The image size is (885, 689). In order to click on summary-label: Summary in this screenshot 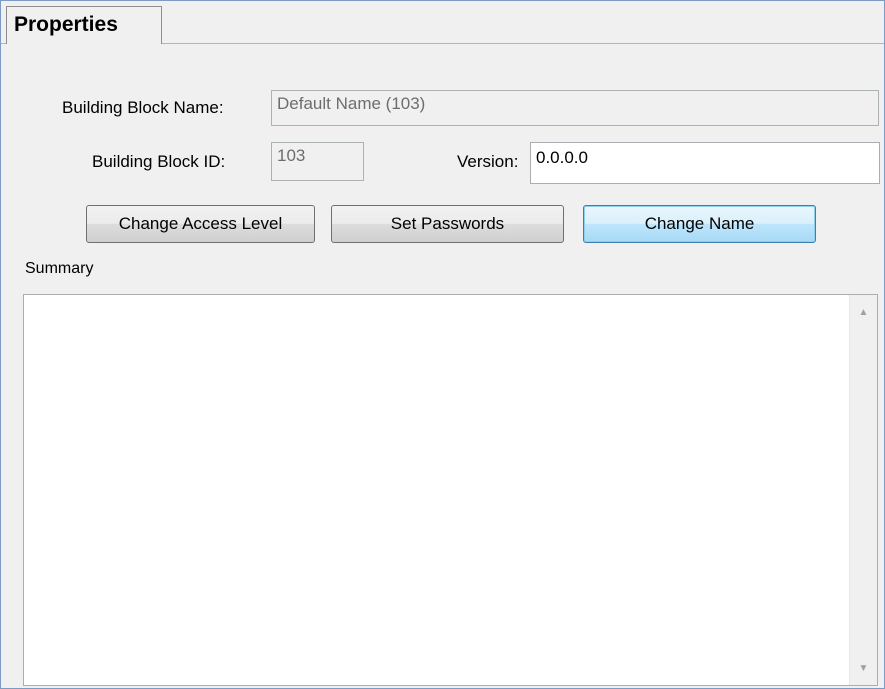, I will do `click(59, 268)`.